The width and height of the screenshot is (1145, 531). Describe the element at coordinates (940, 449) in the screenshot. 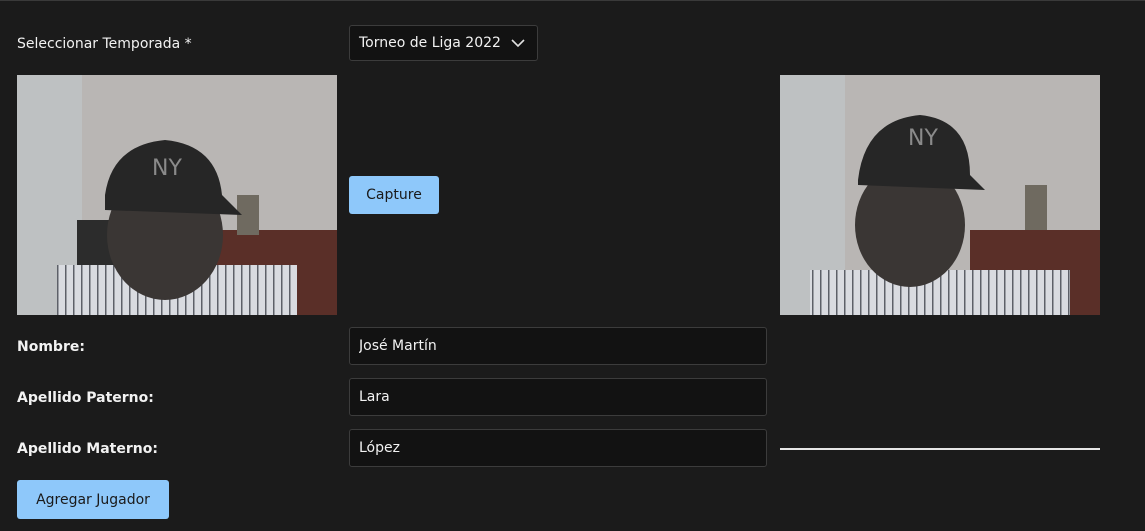

I see `divider` at that location.